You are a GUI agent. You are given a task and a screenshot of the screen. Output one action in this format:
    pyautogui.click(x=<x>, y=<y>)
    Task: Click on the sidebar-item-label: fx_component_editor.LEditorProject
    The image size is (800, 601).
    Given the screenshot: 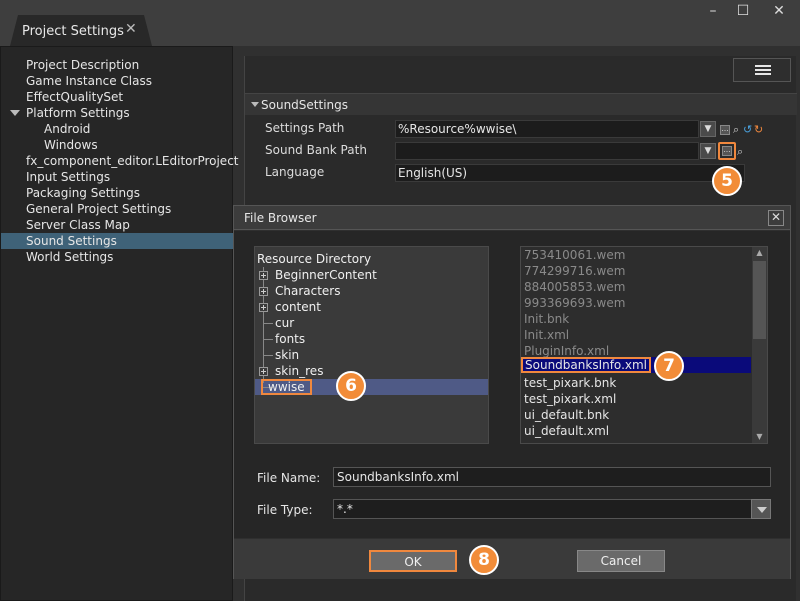 What is the action you would take?
    pyautogui.click(x=132, y=161)
    